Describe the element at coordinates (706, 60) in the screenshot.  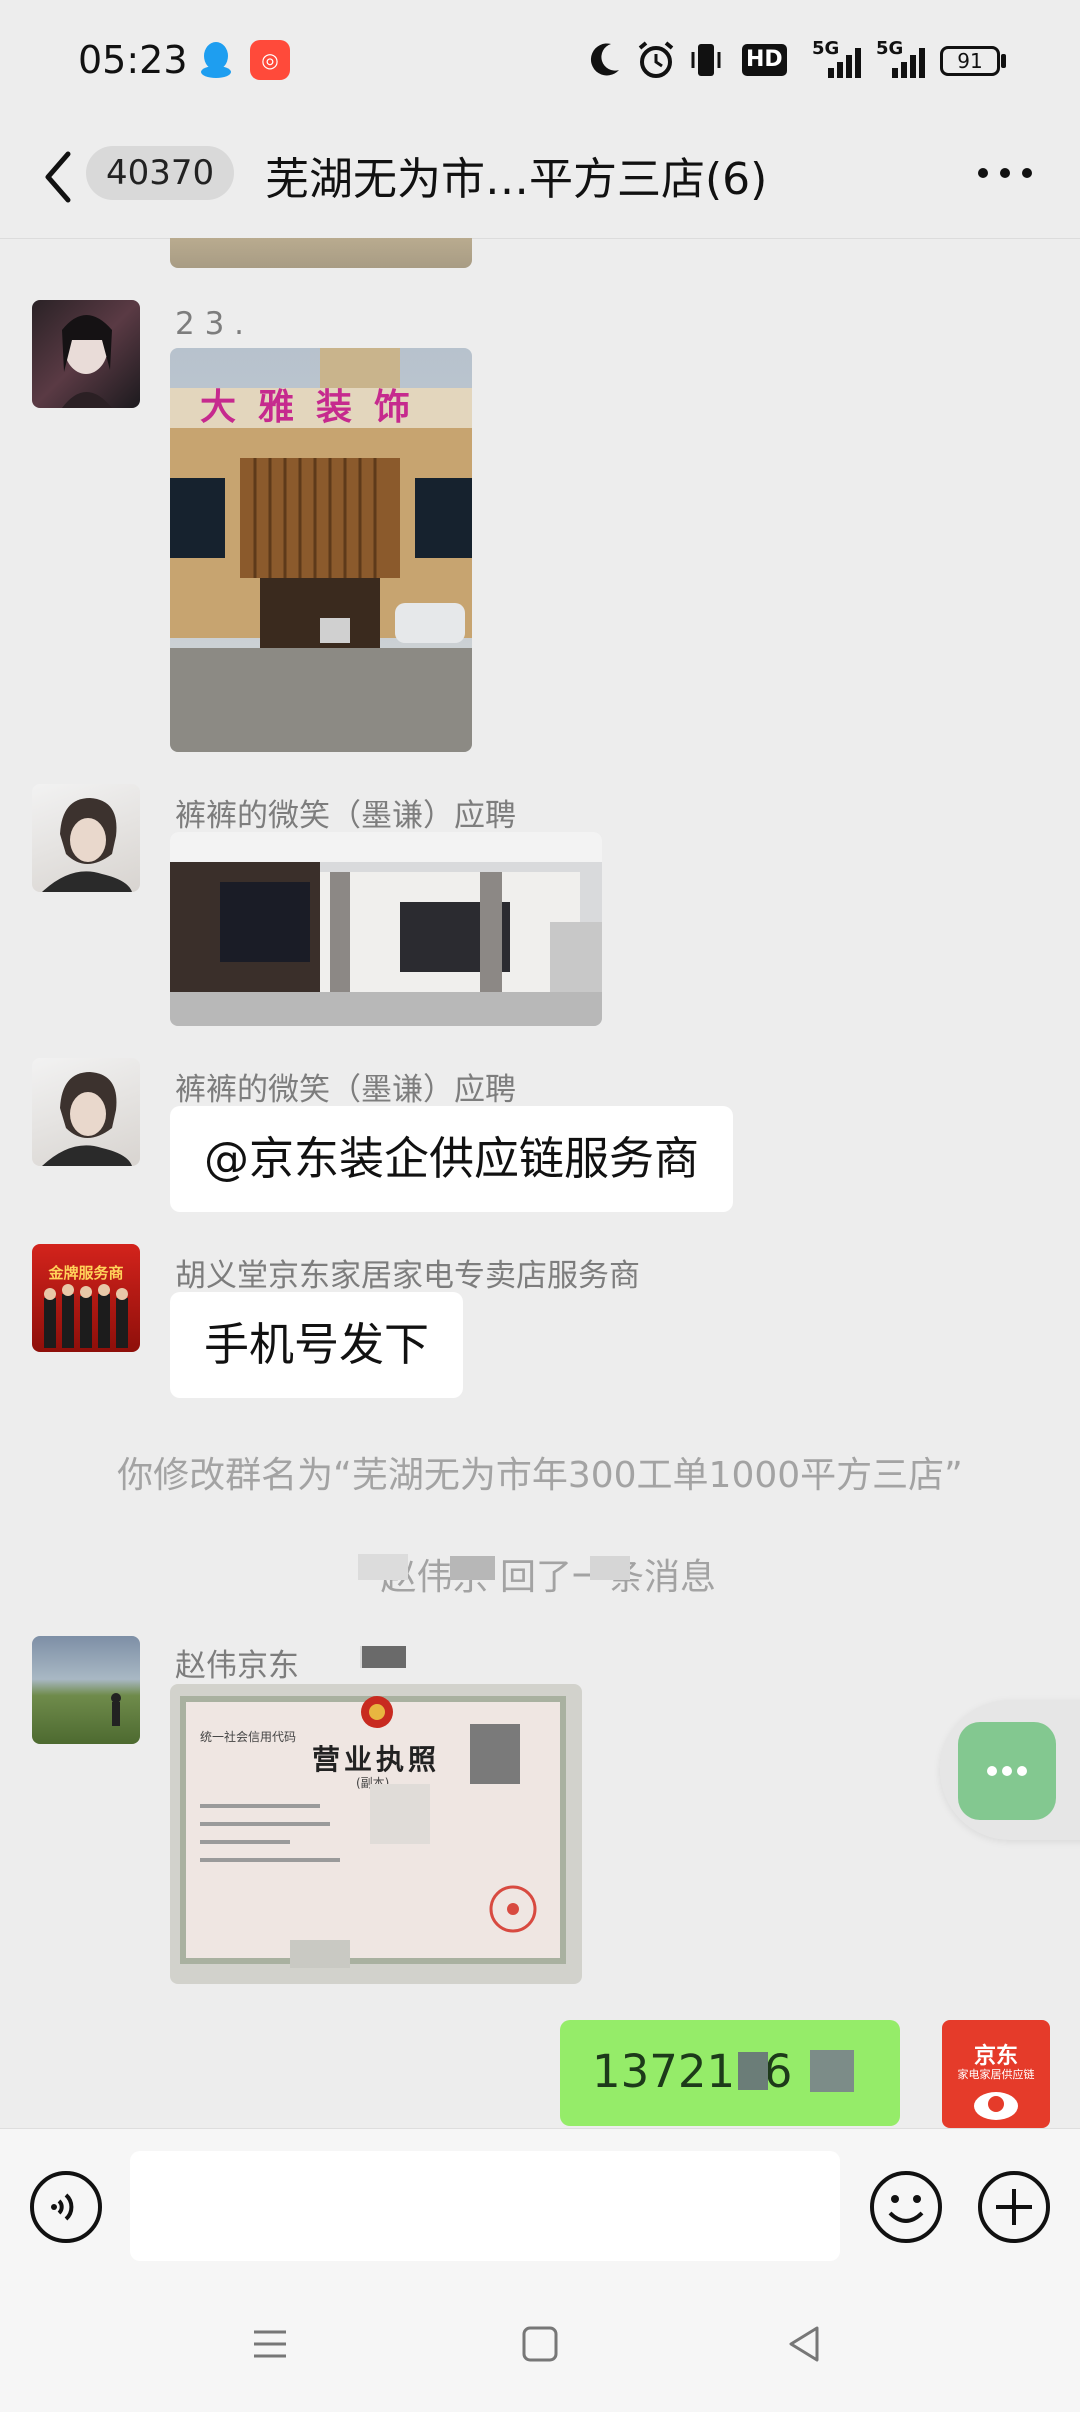
I see `vibrate-icon` at that location.